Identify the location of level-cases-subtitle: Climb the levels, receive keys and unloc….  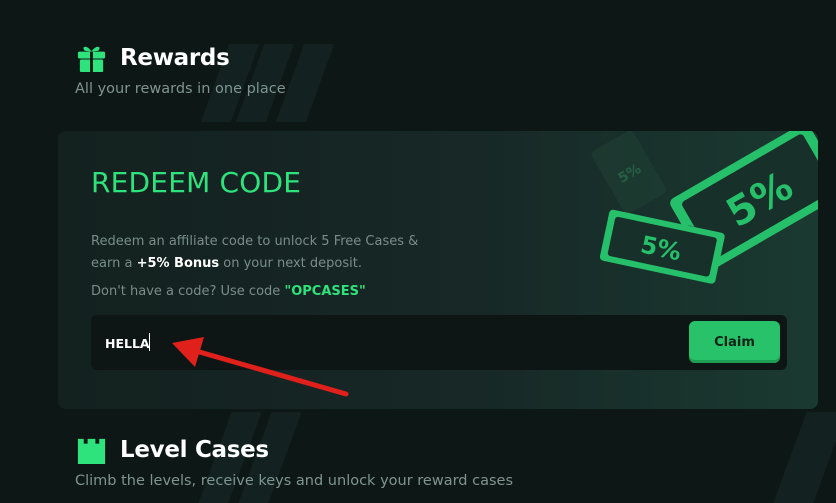
(294, 481).